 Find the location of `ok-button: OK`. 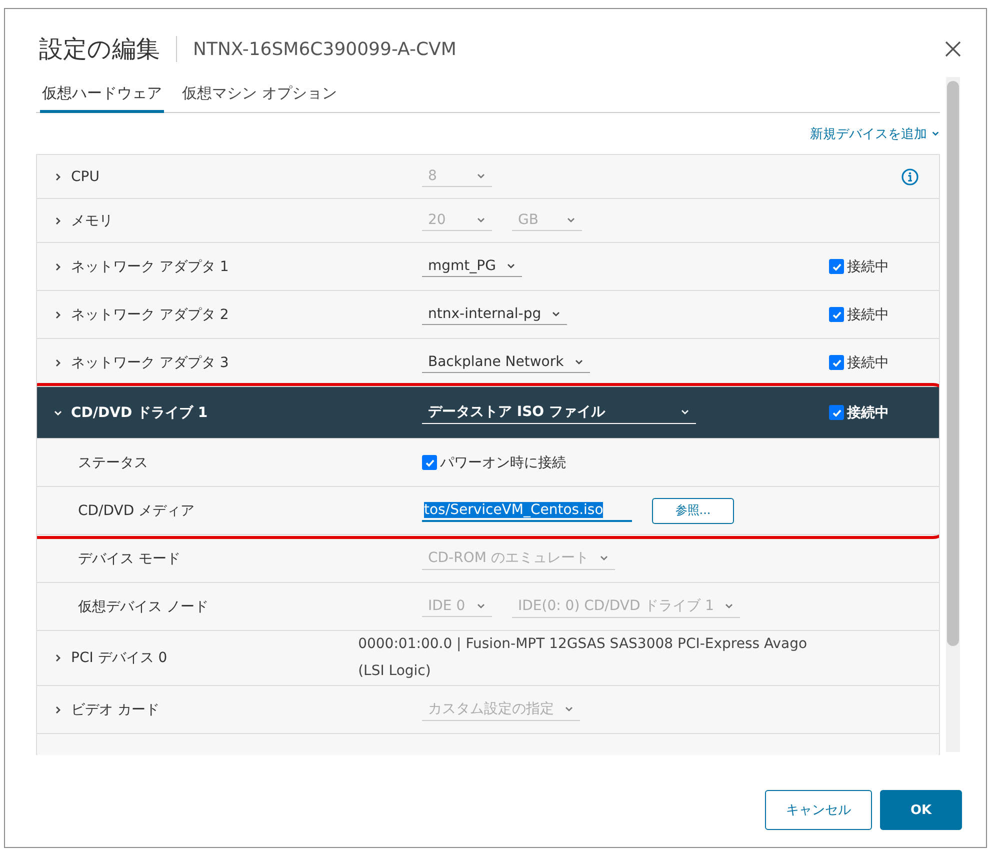

ok-button: OK is located at coordinates (921, 810).